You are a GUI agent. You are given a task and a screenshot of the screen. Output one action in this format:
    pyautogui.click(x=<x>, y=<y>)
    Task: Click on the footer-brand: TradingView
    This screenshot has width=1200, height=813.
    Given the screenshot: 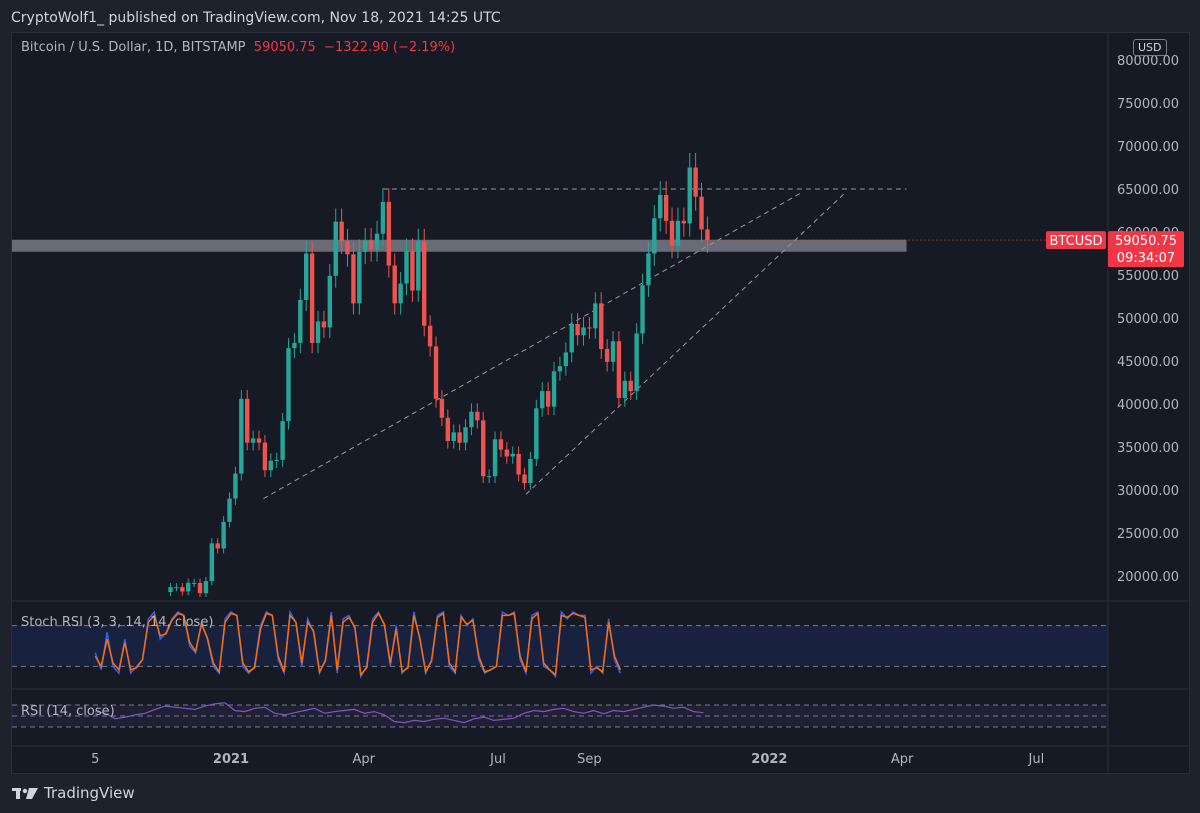 What is the action you would take?
    pyautogui.click(x=73, y=793)
    